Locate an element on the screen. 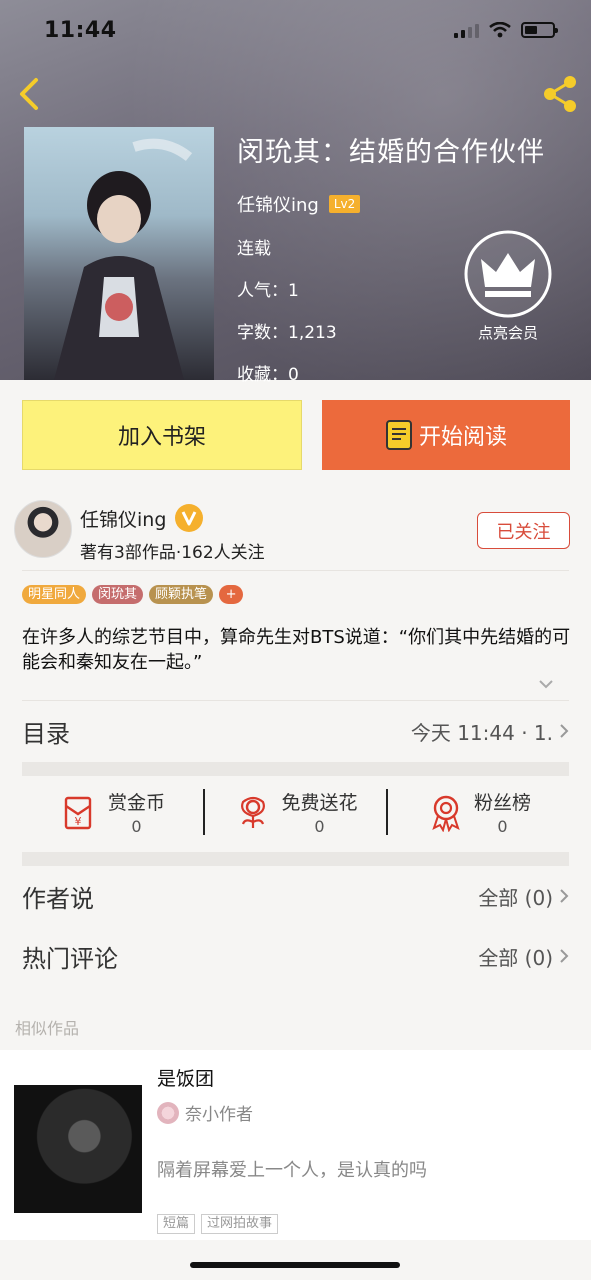 This screenshot has width=591, height=1280. battery-icon is located at coordinates (539, 30).